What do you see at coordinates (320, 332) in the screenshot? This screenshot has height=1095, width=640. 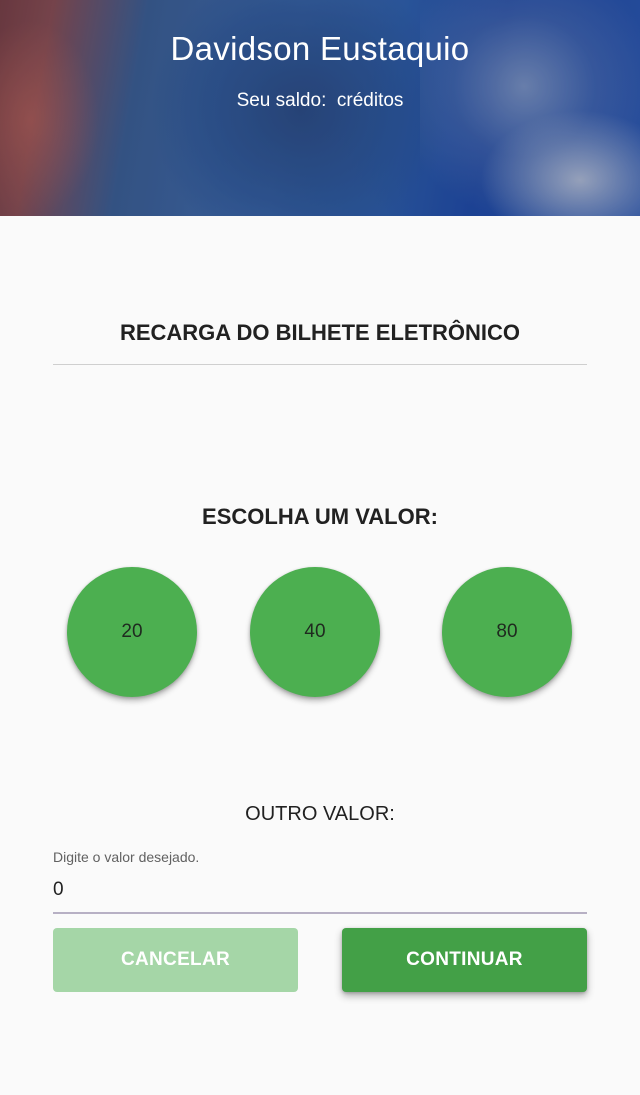 I see `page-title: RECARGA DO BILHETE ELETRÔNICO` at bounding box center [320, 332].